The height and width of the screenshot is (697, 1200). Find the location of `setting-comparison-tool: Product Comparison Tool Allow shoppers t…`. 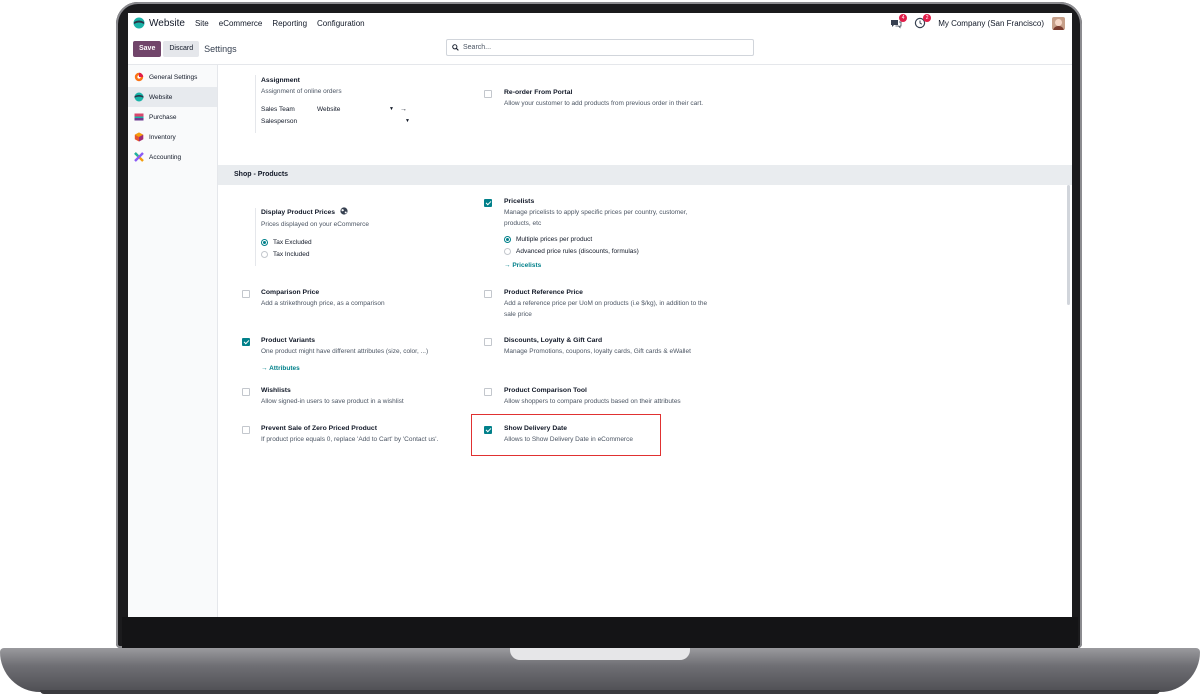

setting-comparison-tool: Product Comparison Tool Allow shoppers t… is located at coordinates (624, 397).